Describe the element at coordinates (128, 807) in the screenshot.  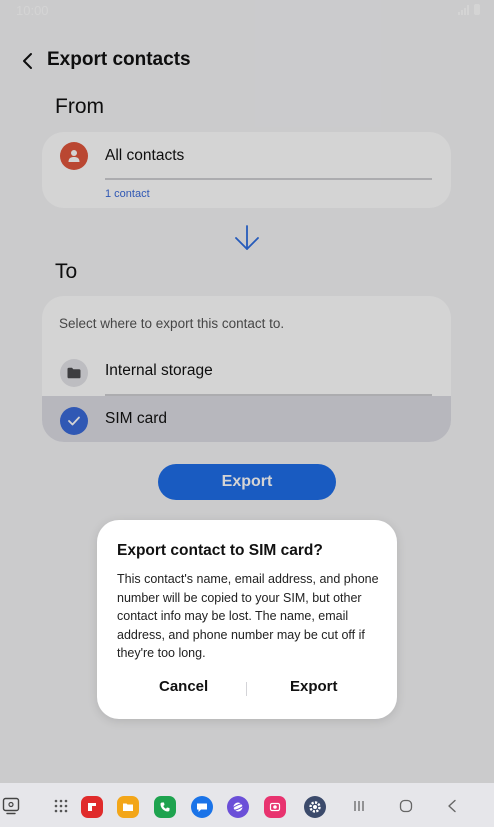
I see `my-files-icon` at that location.